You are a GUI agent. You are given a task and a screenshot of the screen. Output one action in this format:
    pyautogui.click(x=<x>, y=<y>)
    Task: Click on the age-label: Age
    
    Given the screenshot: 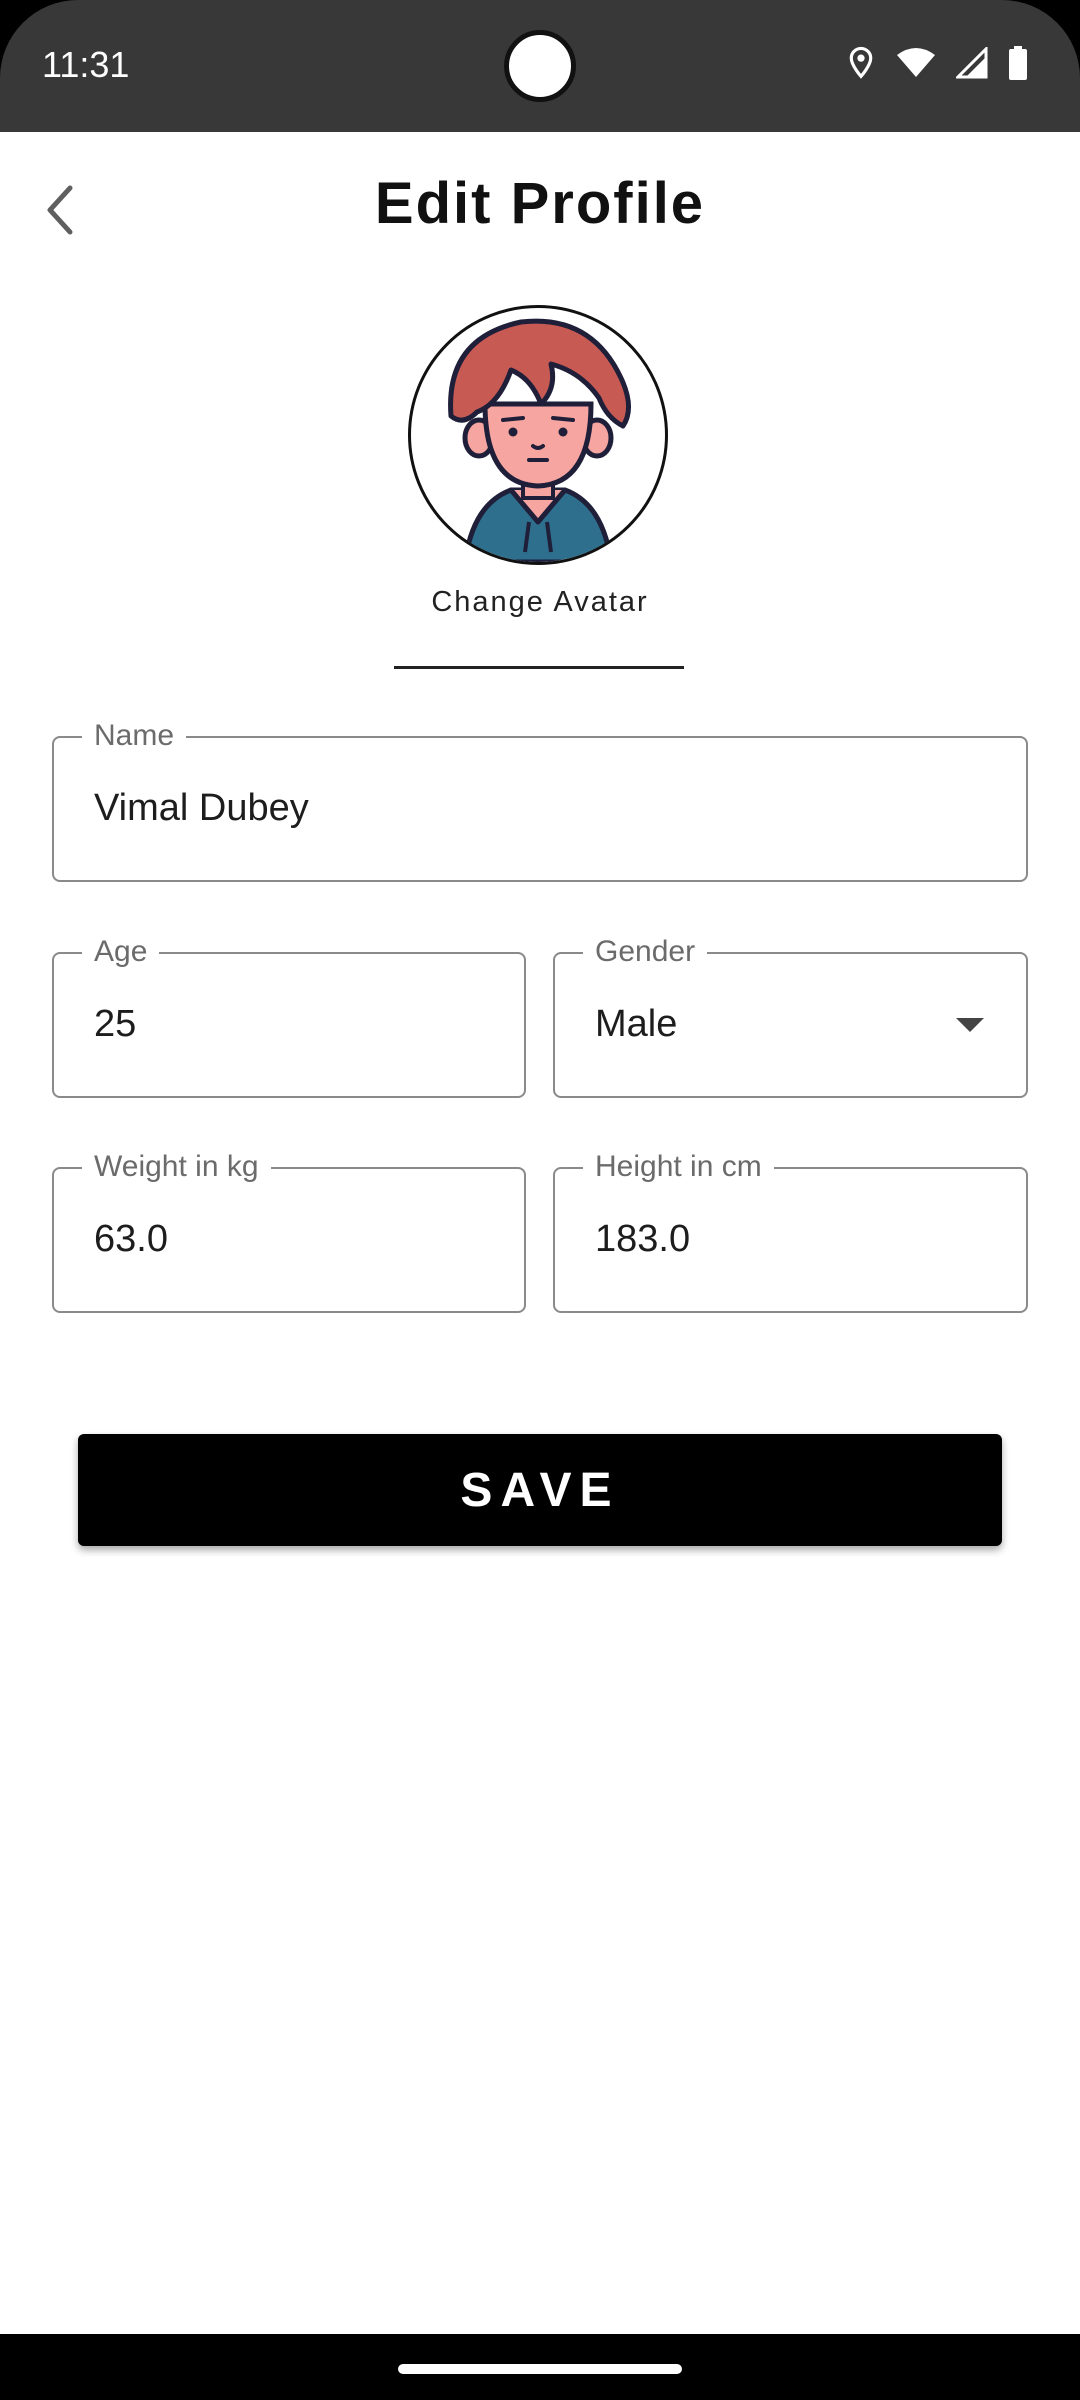 What is the action you would take?
    pyautogui.click(x=121, y=952)
    